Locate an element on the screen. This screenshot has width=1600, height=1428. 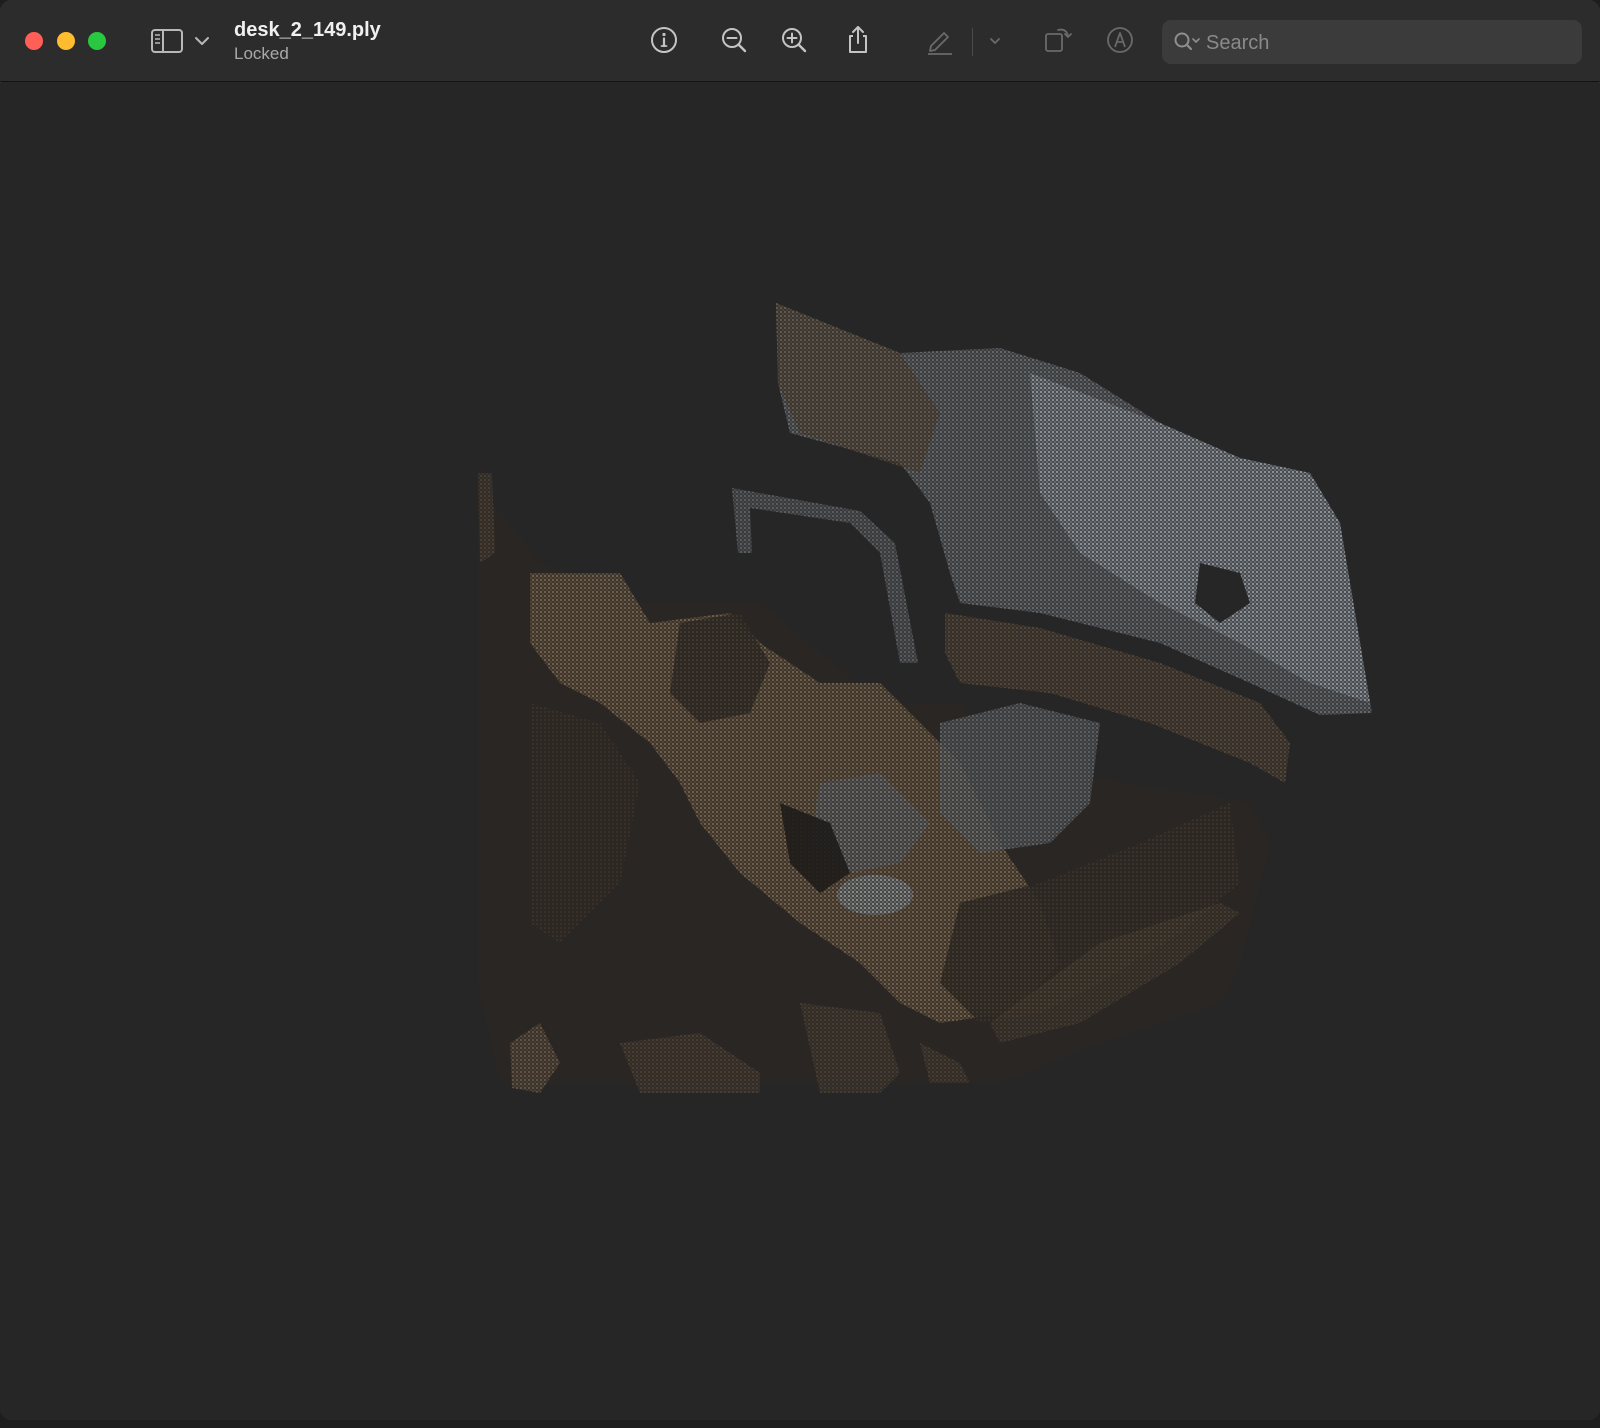
share-icon is located at coordinates (858, 39).